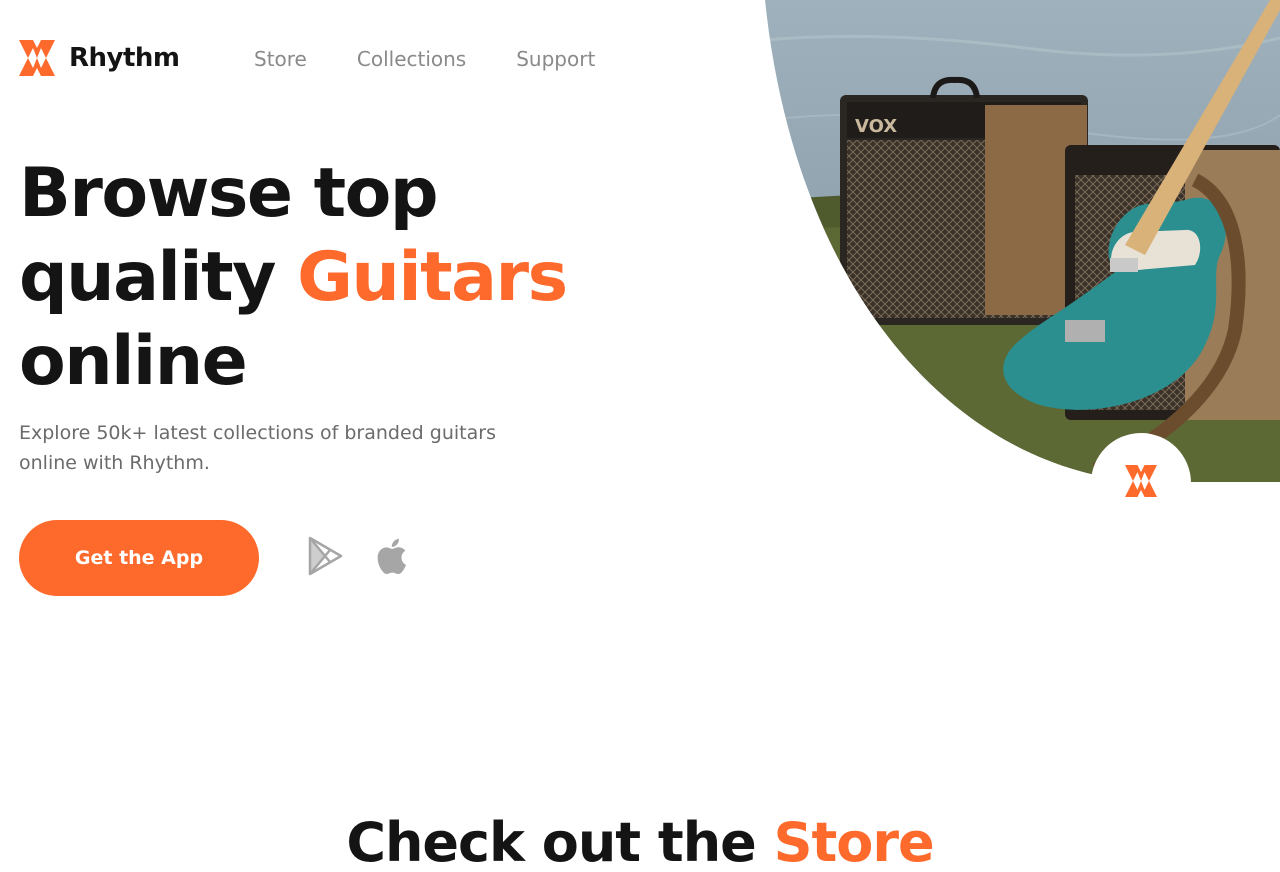 The width and height of the screenshot is (1280, 872). What do you see at coordinates (37, 58) in the screenshot?
I see `rhythm-logo-icon` at bounding box center [37, 58].